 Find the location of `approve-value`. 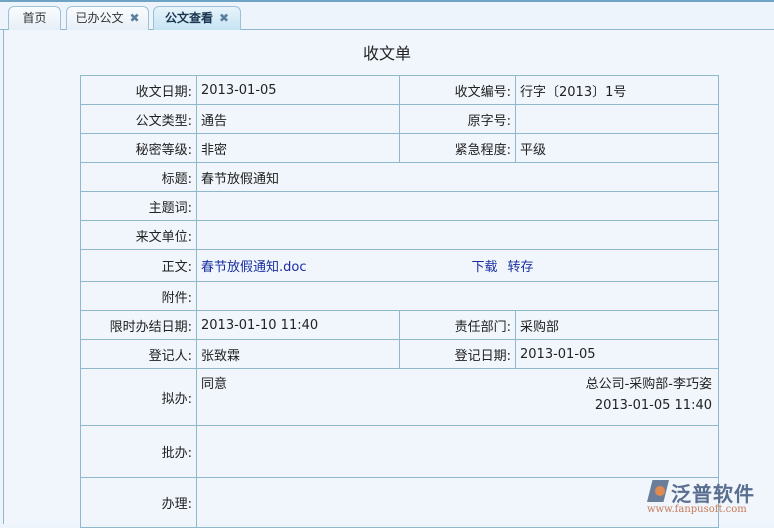

approve-value is located at coordinates (457, 451).